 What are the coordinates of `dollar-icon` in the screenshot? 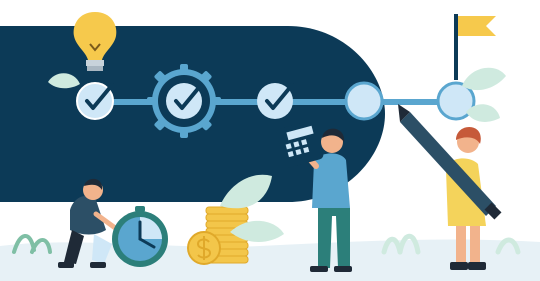 It's located at (204, 248).